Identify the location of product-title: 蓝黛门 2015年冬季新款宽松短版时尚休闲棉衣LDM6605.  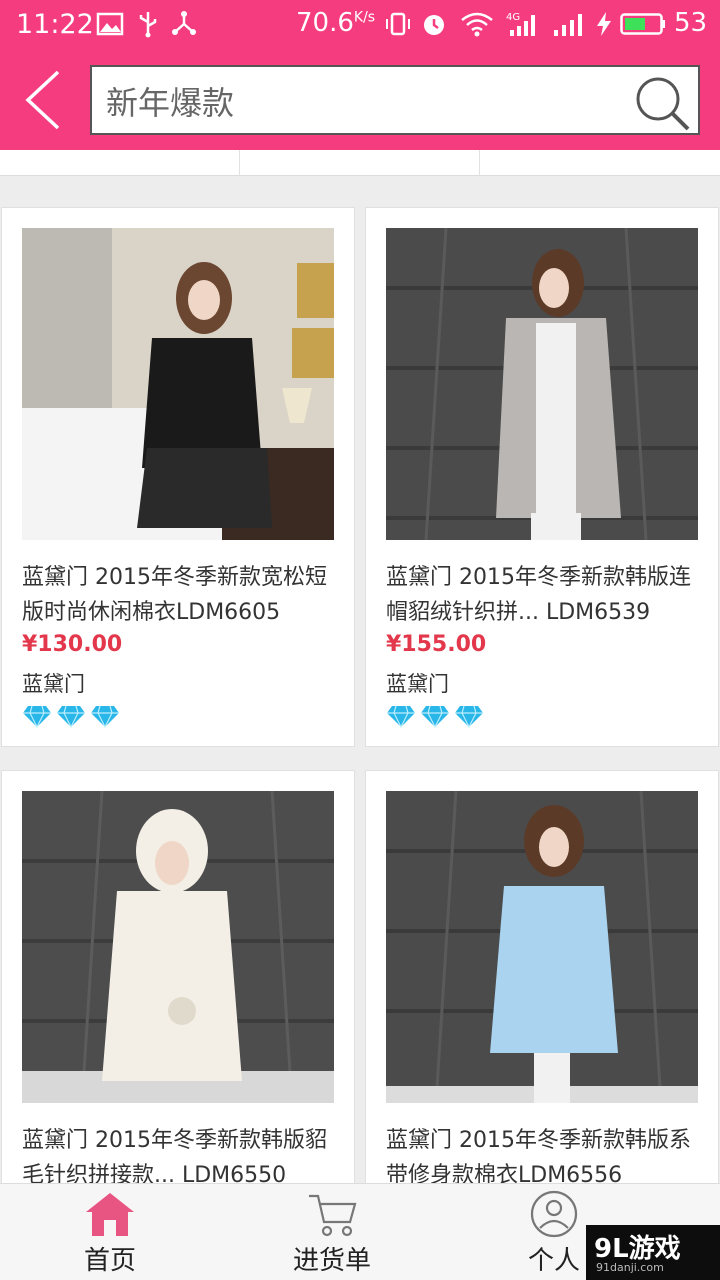
(181, 595).